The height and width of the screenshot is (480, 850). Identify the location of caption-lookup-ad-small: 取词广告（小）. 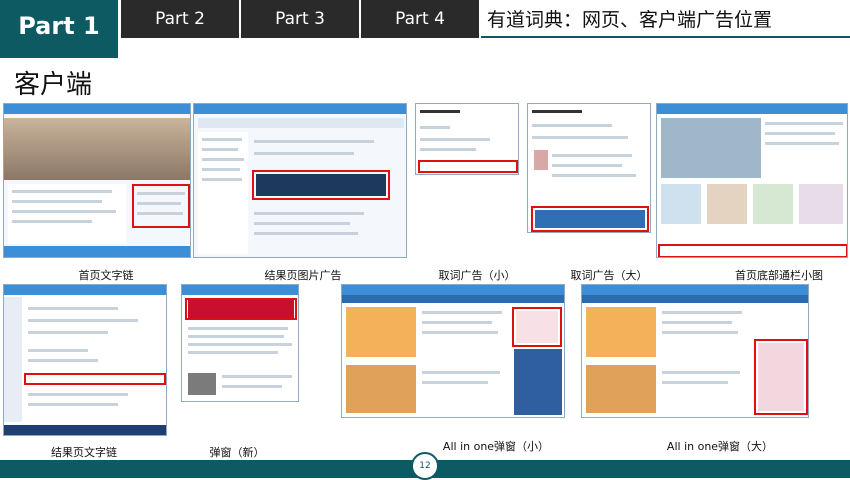
(477, 275).